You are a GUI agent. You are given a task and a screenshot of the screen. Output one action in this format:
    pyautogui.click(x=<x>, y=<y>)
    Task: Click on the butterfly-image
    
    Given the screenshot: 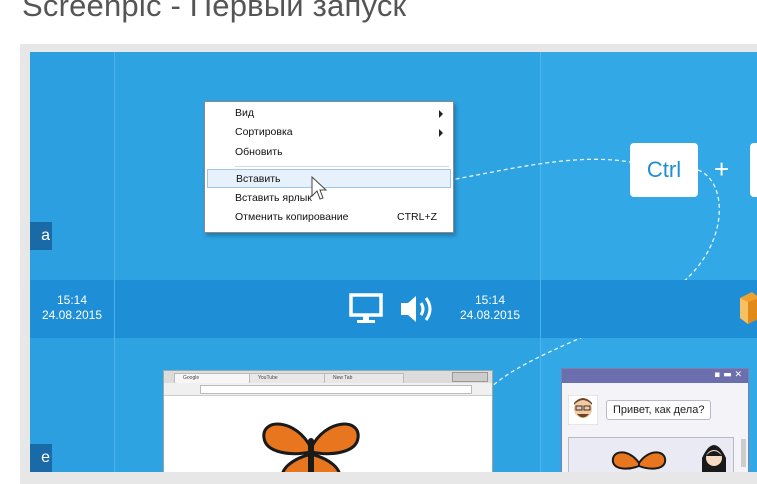 What is the action you would take?
    pyautogui.click(x=311, y=447)
    